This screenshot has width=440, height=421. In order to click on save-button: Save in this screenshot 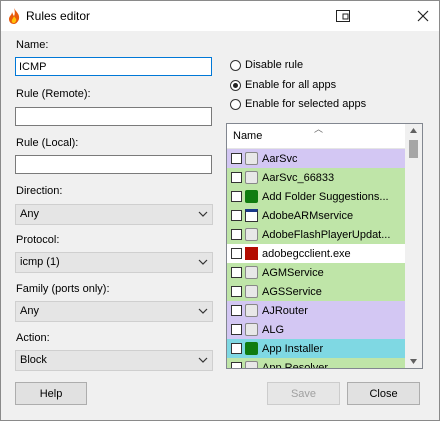, I will do `click(303, 393)`.